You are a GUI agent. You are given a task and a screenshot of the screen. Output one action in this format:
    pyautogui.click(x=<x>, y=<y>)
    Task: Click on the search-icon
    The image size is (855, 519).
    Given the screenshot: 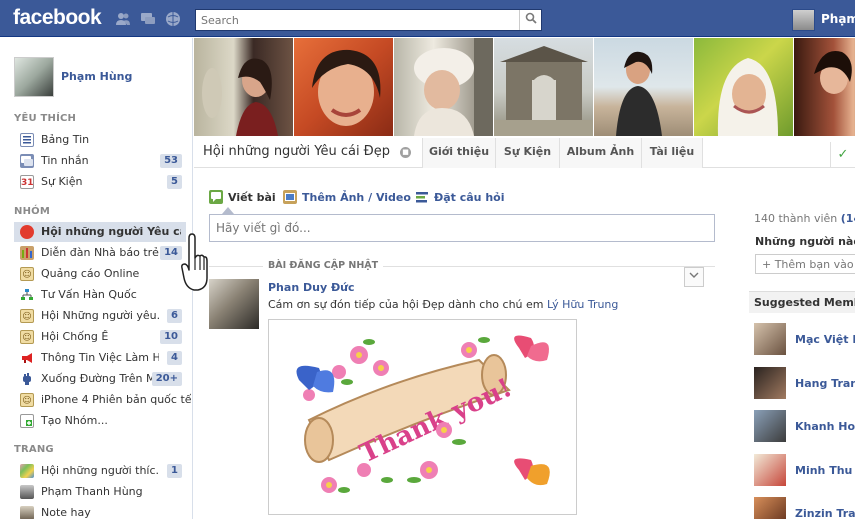 What is the action you would take?
    pyautogui.click(x=530, y=20)
    